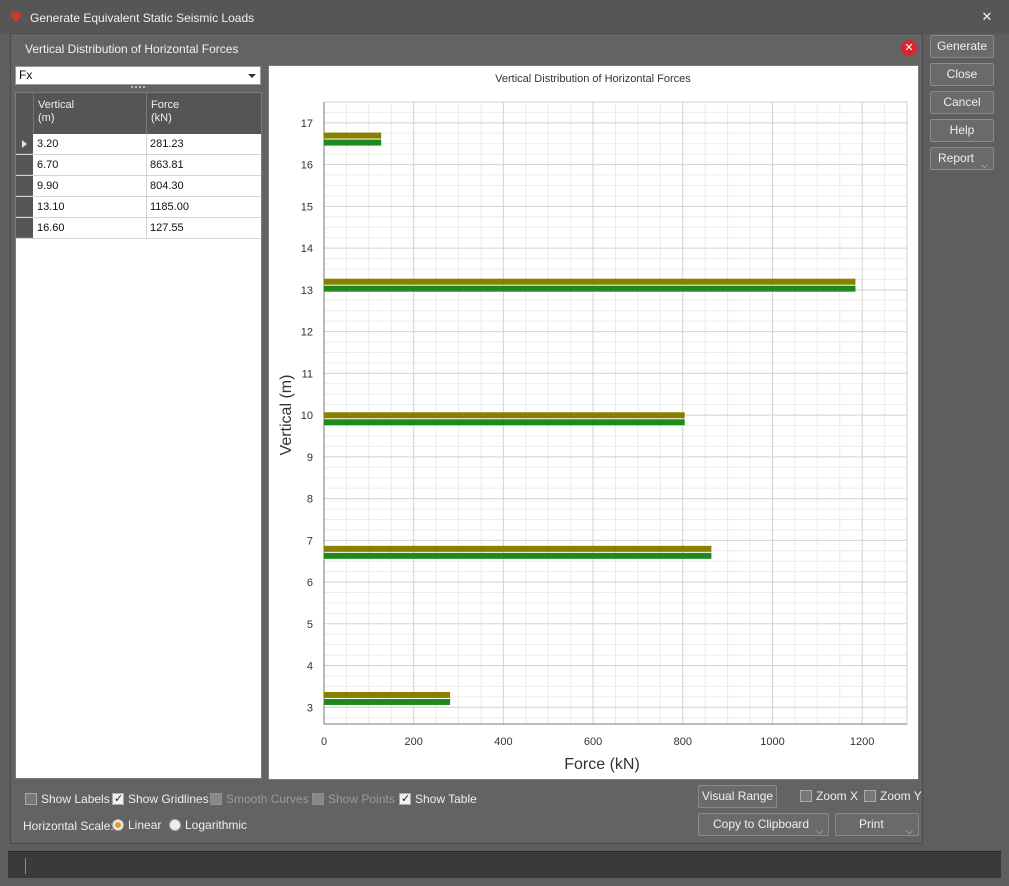 Image resolution: width=1009 pixels, height=886 pixels. I want to click on y-tick-label: 7, so click(310, 541).